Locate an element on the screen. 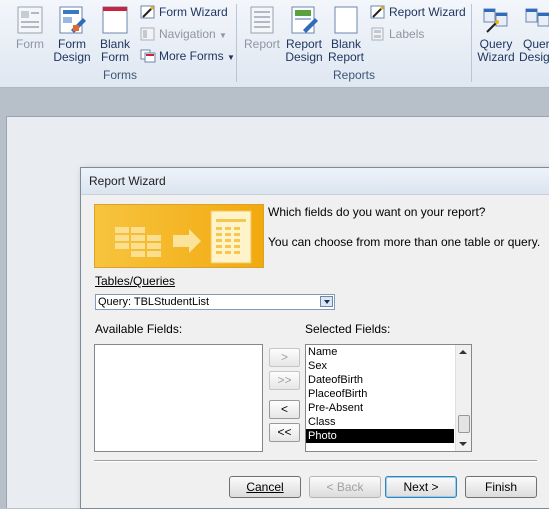  list-item: PlaceofBirth is located at coordinates (380, 394).